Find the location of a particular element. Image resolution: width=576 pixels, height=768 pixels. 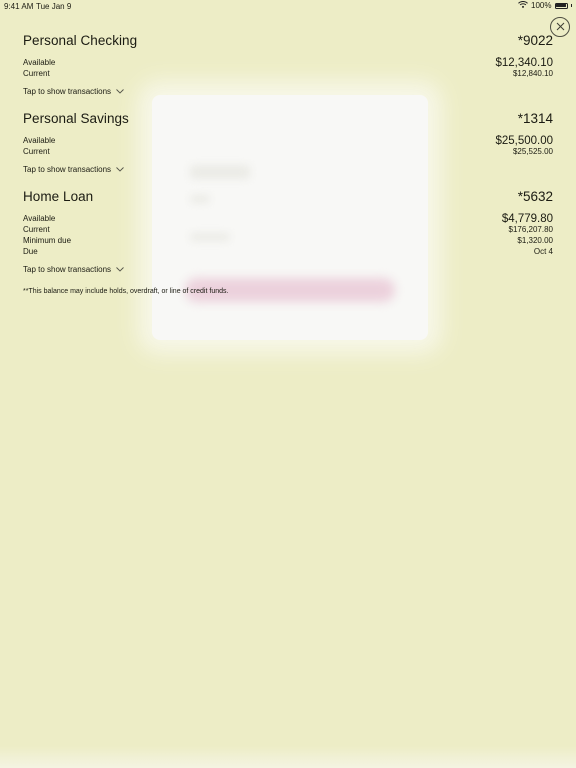

wifi-icon is located at coordinates (523, 5).